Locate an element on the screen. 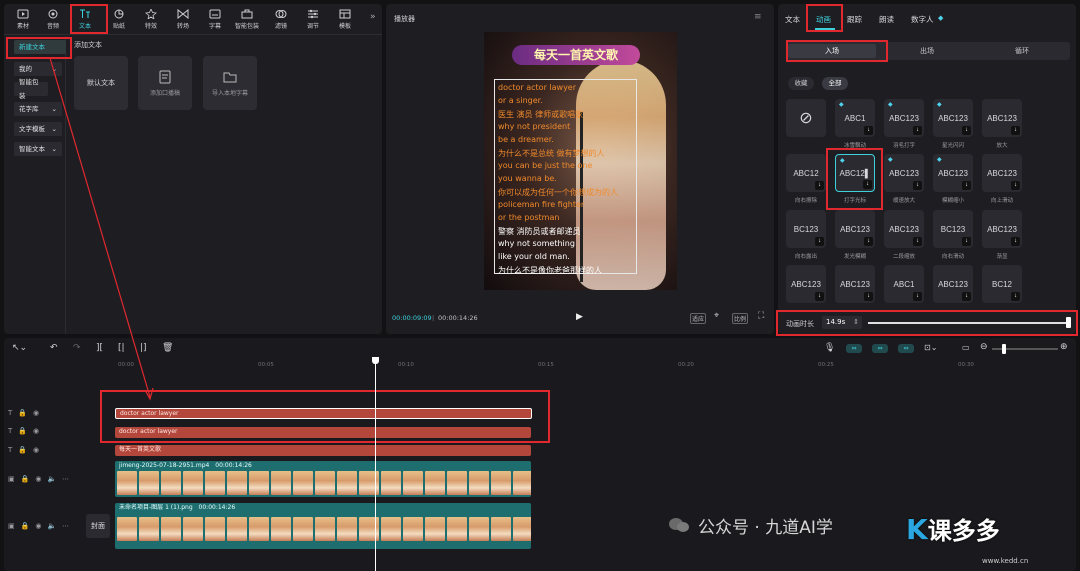 This screenshot has width=1080, height=571. auto-snap-icon: ⇔ is located at coordinates (880, 348).